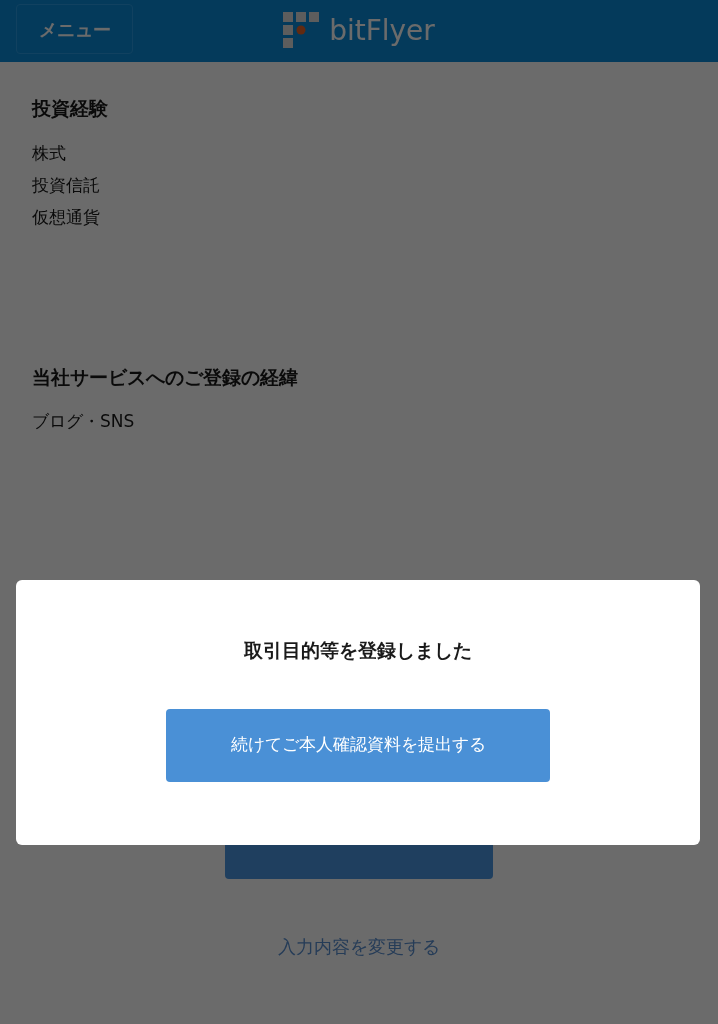 Image resolution: width=718 pixels, height=1024 pixels. I want to click on answer-text: ブログ・SNS, so click(84, 421).